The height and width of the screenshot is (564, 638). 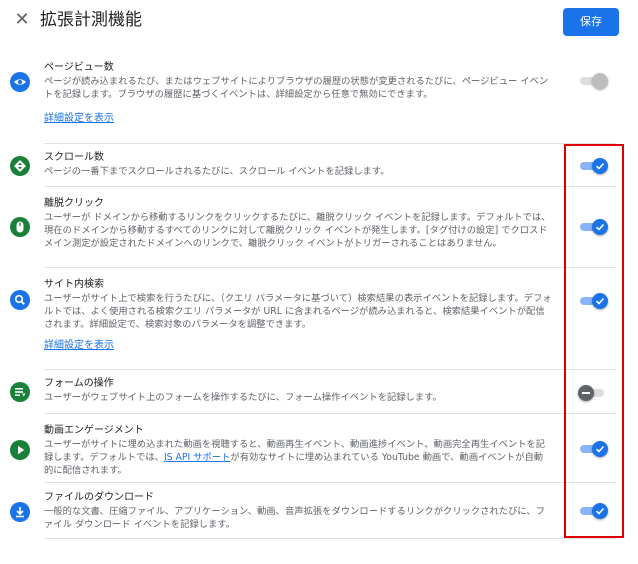 What do you see at coordinates (217, 171) in the screenshot?
I see `section-description: ページの一番下までスクロールされるたびに、スクロール イベントを記録します。` at bounding box center [217, 171].